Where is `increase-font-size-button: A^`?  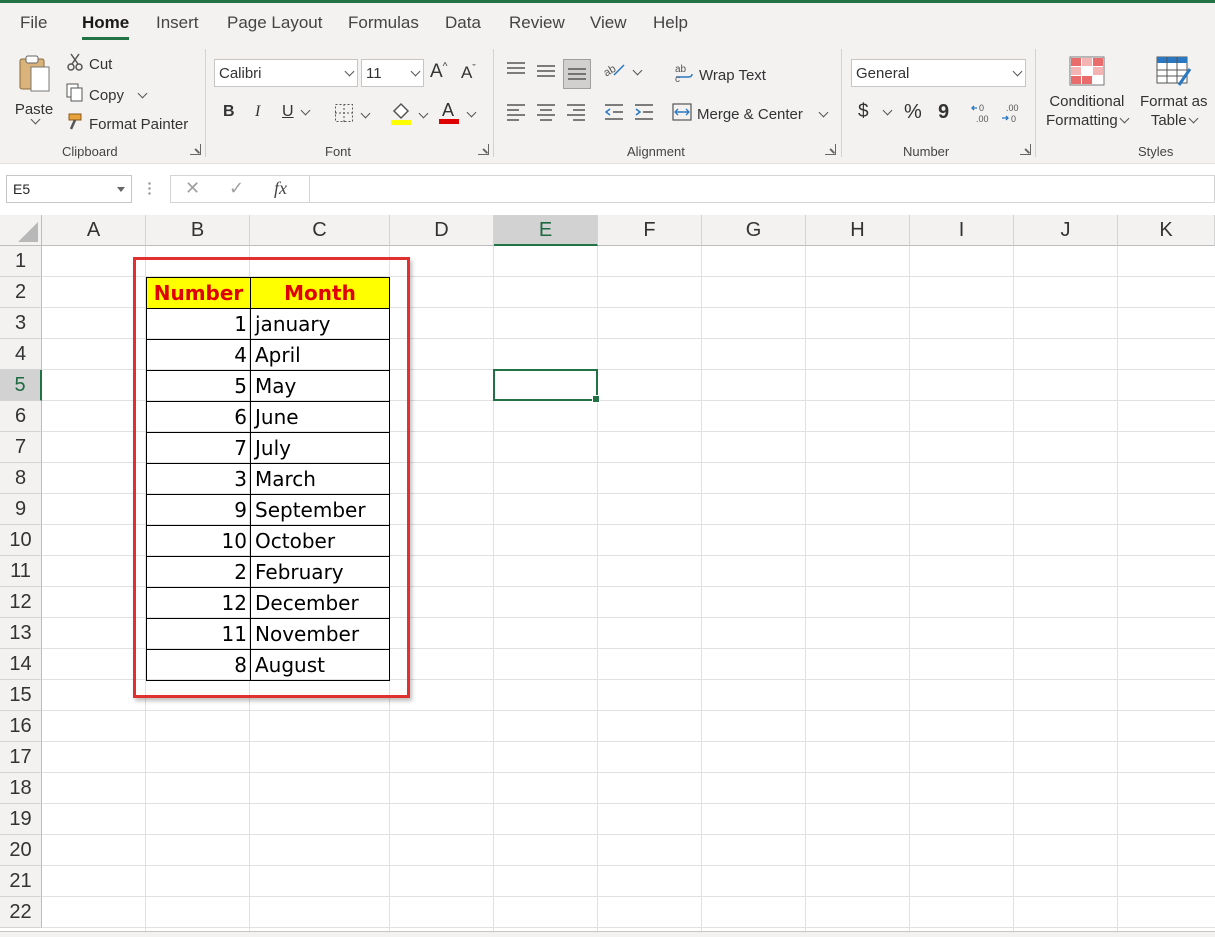 increase-font-size-button: A^ is located at coordinates (438, 72).